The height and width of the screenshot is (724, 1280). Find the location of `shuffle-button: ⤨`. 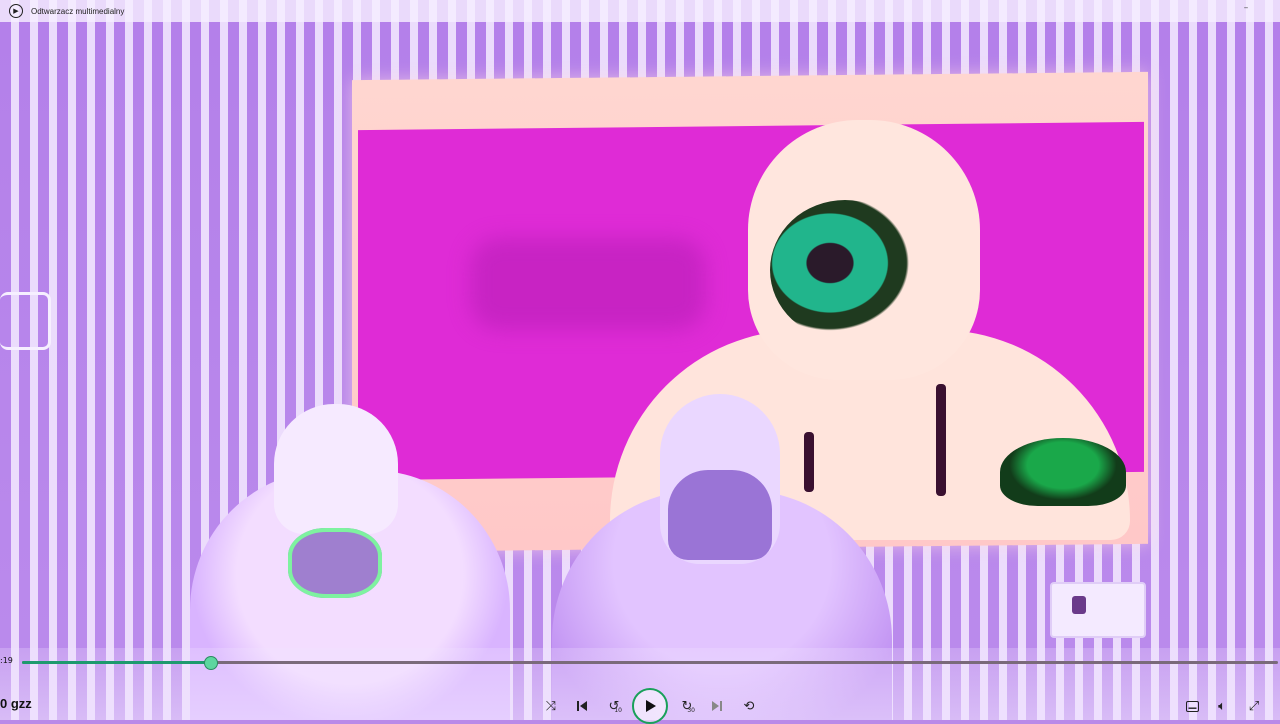

shuffle-button: ⤨ is located at coordinates (551, 706).